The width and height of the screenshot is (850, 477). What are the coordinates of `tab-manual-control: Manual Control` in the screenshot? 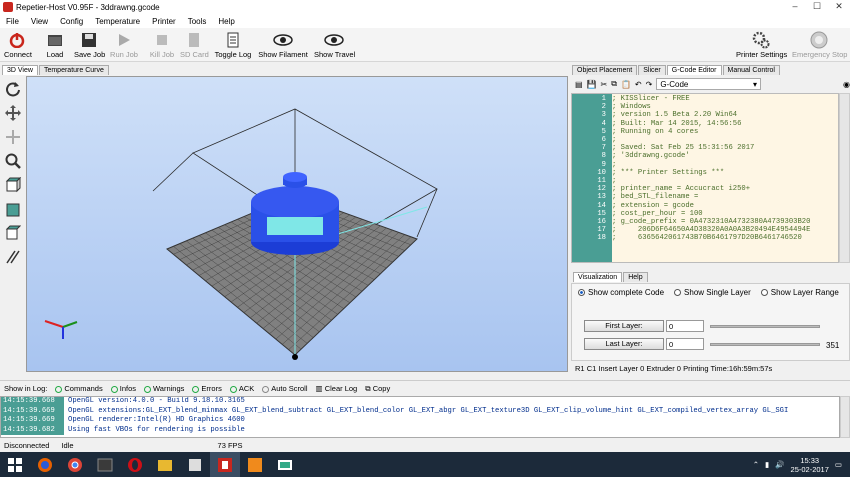 It's located at (751, 70).